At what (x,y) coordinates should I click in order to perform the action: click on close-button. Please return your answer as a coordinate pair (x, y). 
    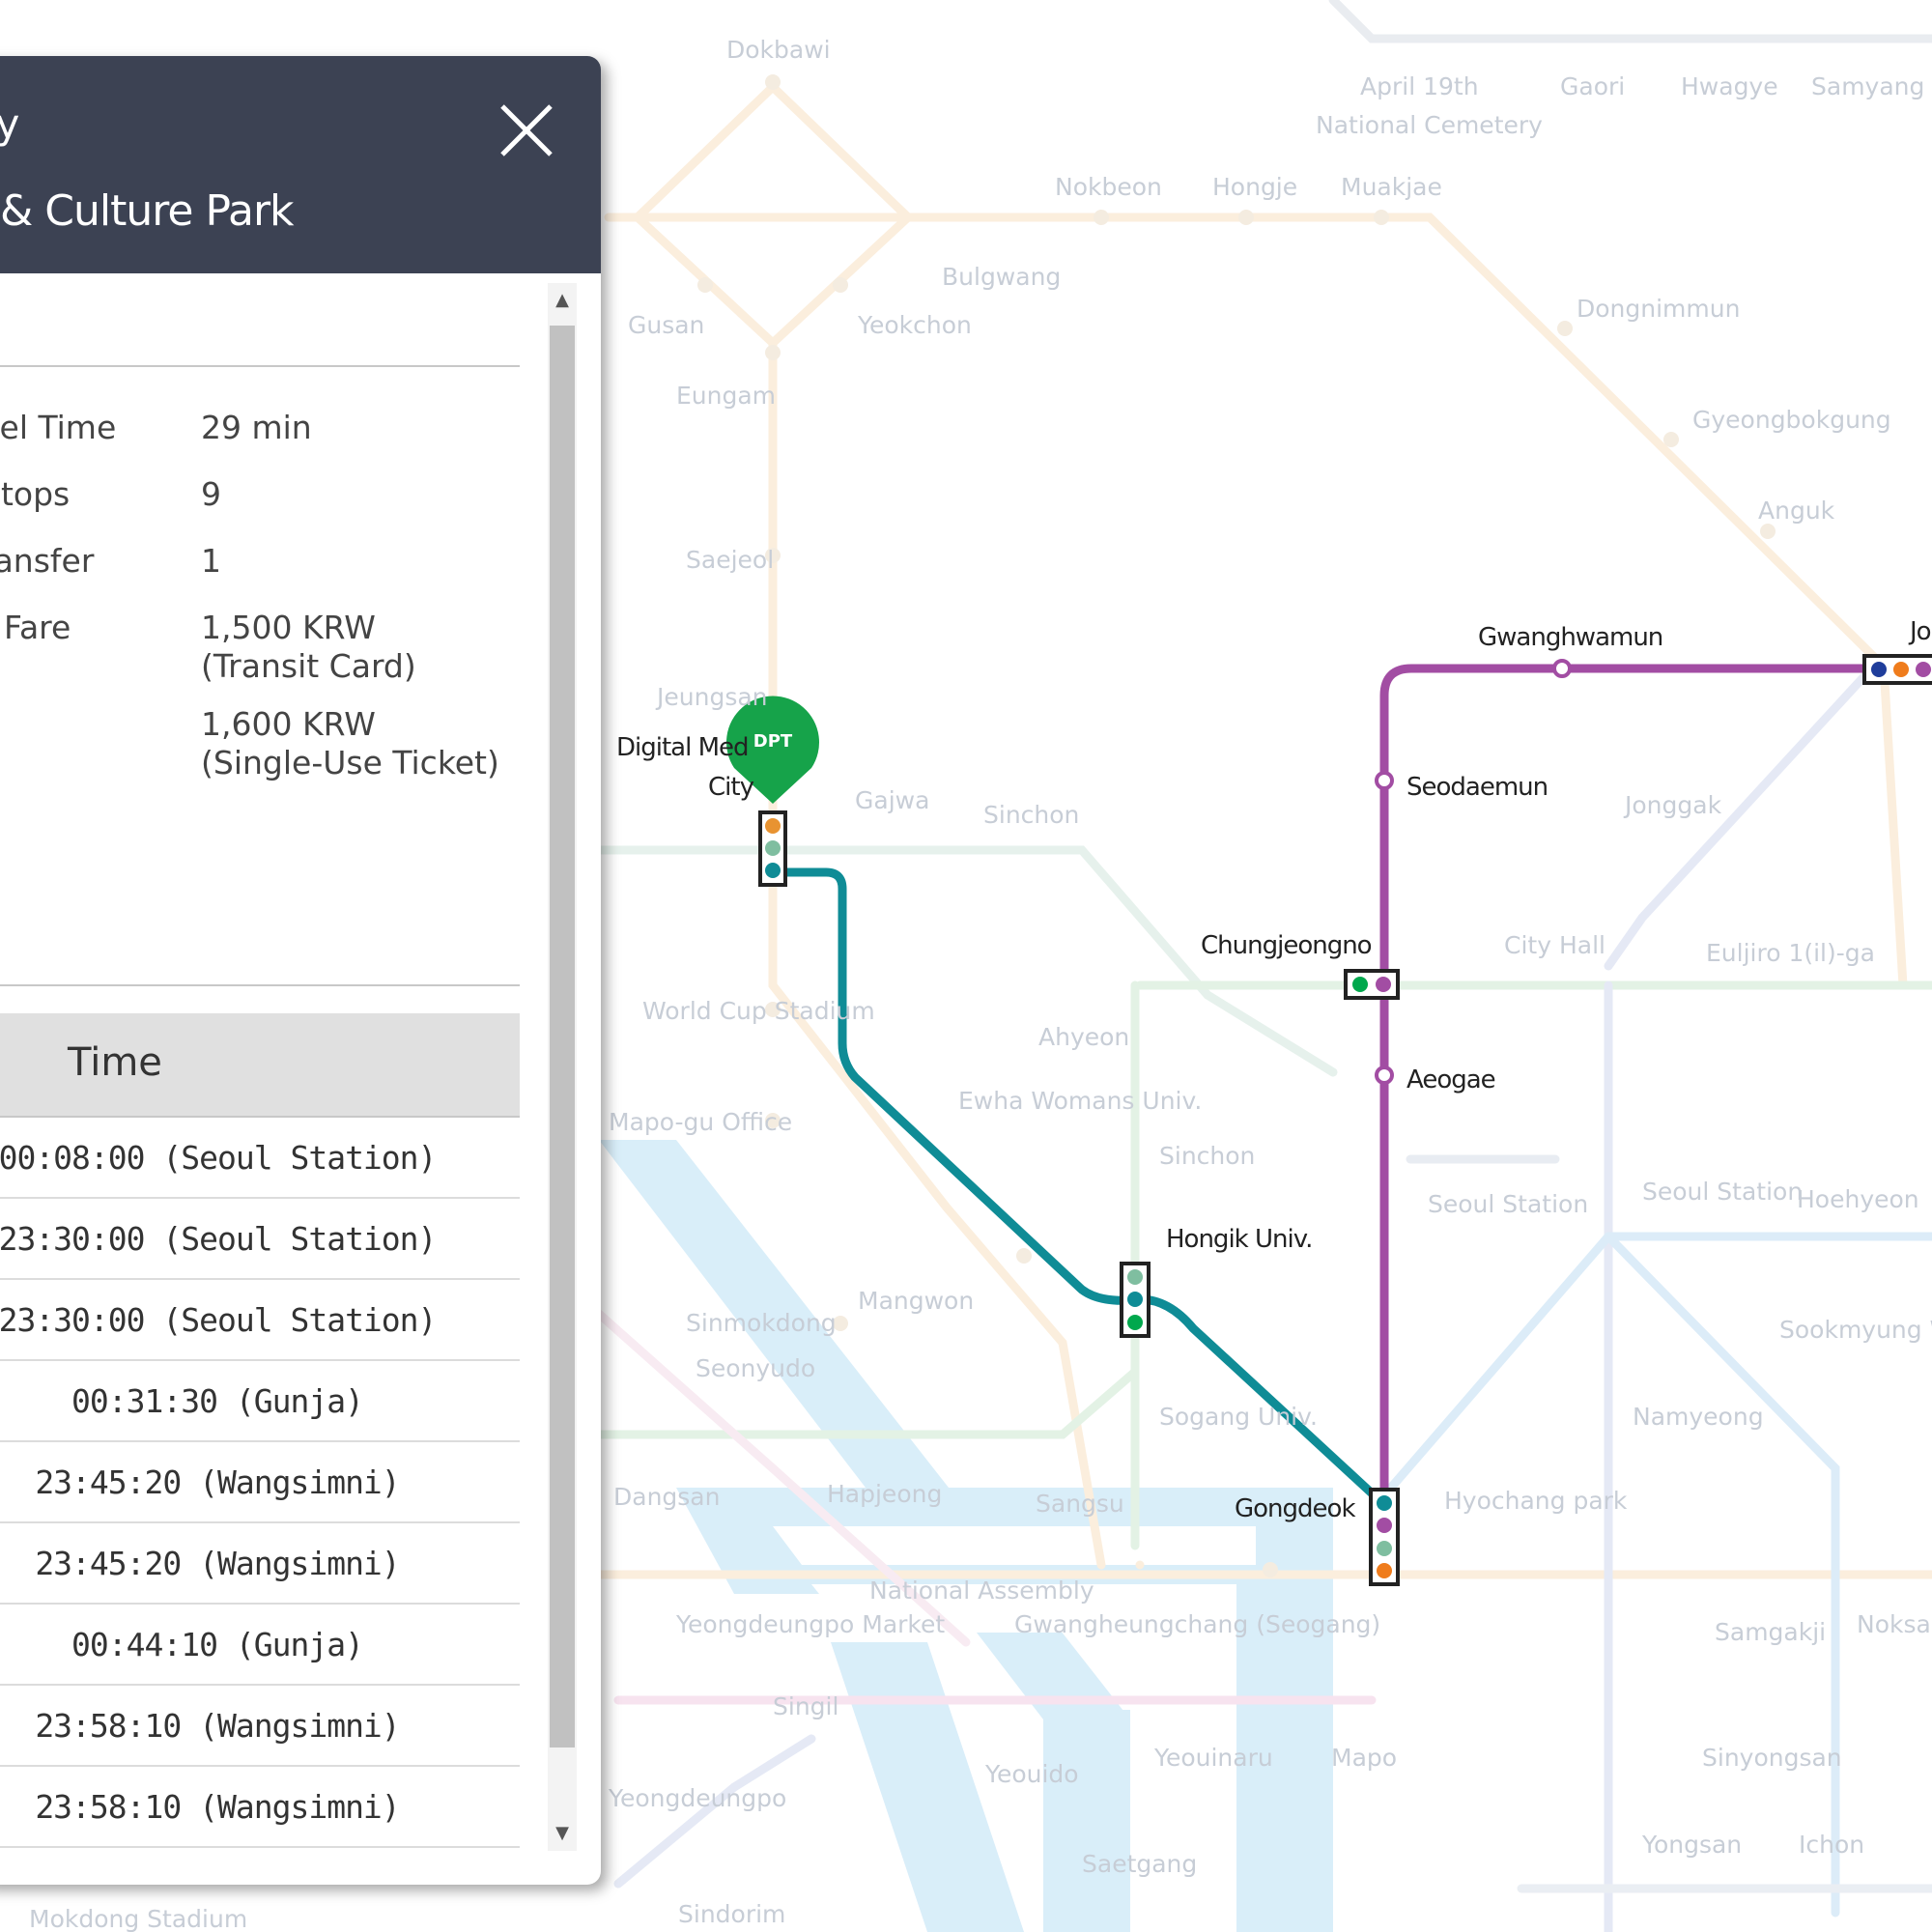
    Looking at the image, I should click on (526, 130).